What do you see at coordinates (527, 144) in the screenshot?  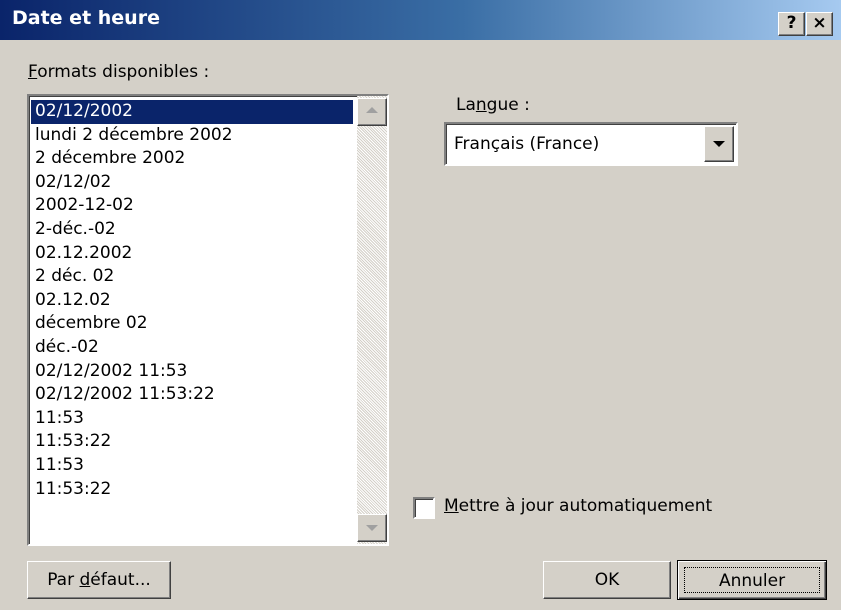 I see `language-value: Français (France)` at bounding box center [527, 144].